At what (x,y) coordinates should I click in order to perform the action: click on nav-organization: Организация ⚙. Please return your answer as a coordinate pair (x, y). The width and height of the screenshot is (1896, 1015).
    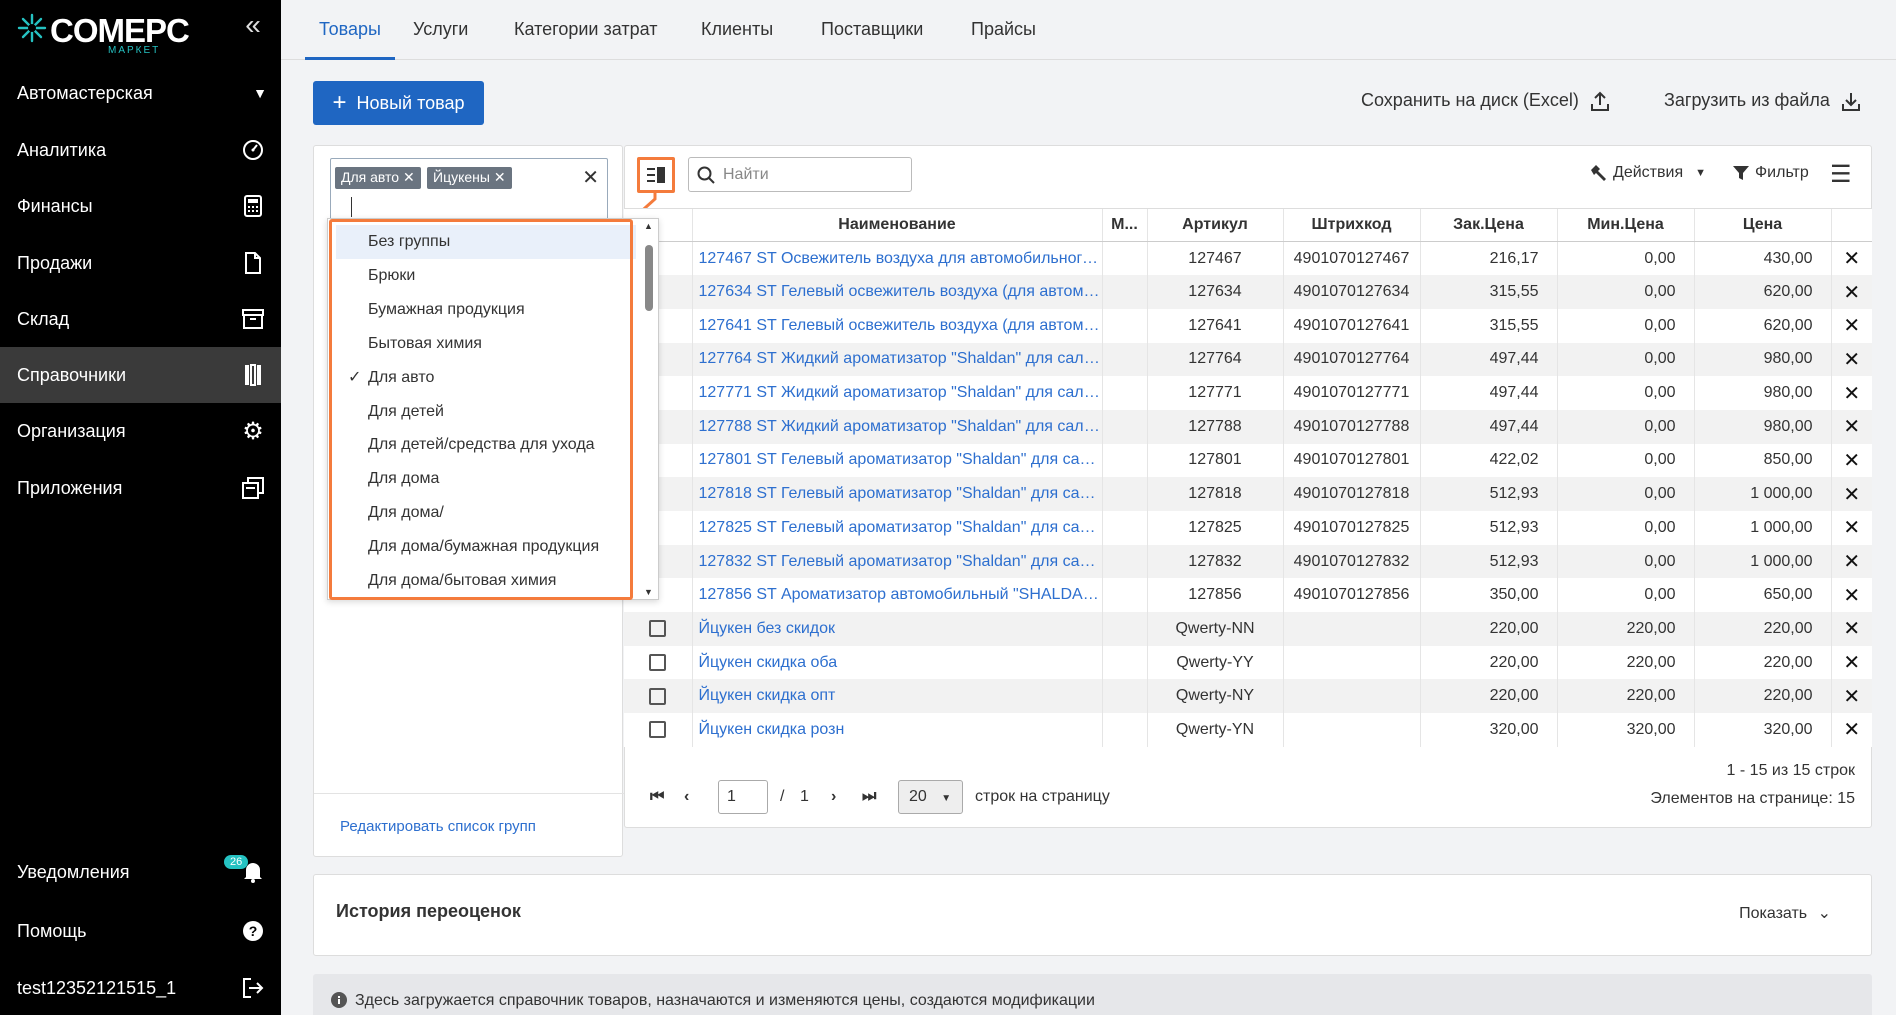
    Looking at the image, I should click on (140, 431).